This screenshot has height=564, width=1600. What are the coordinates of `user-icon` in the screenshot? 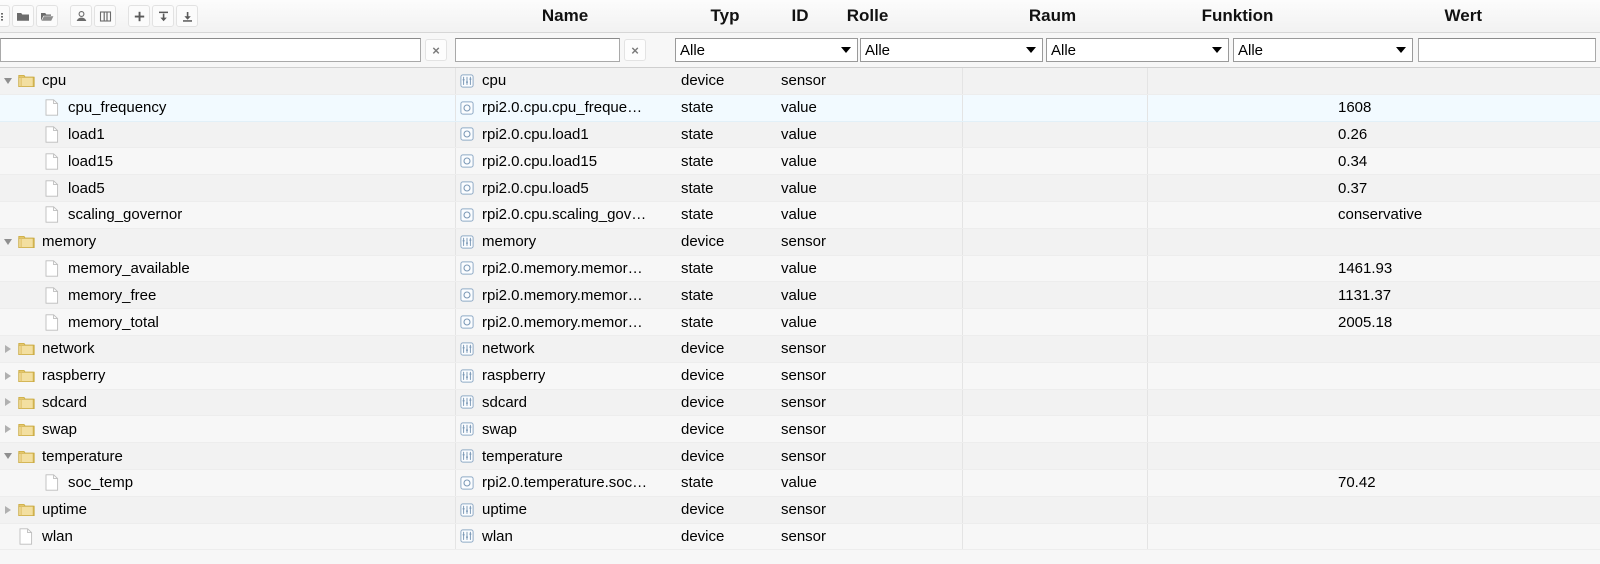 It's located at (81, 16).